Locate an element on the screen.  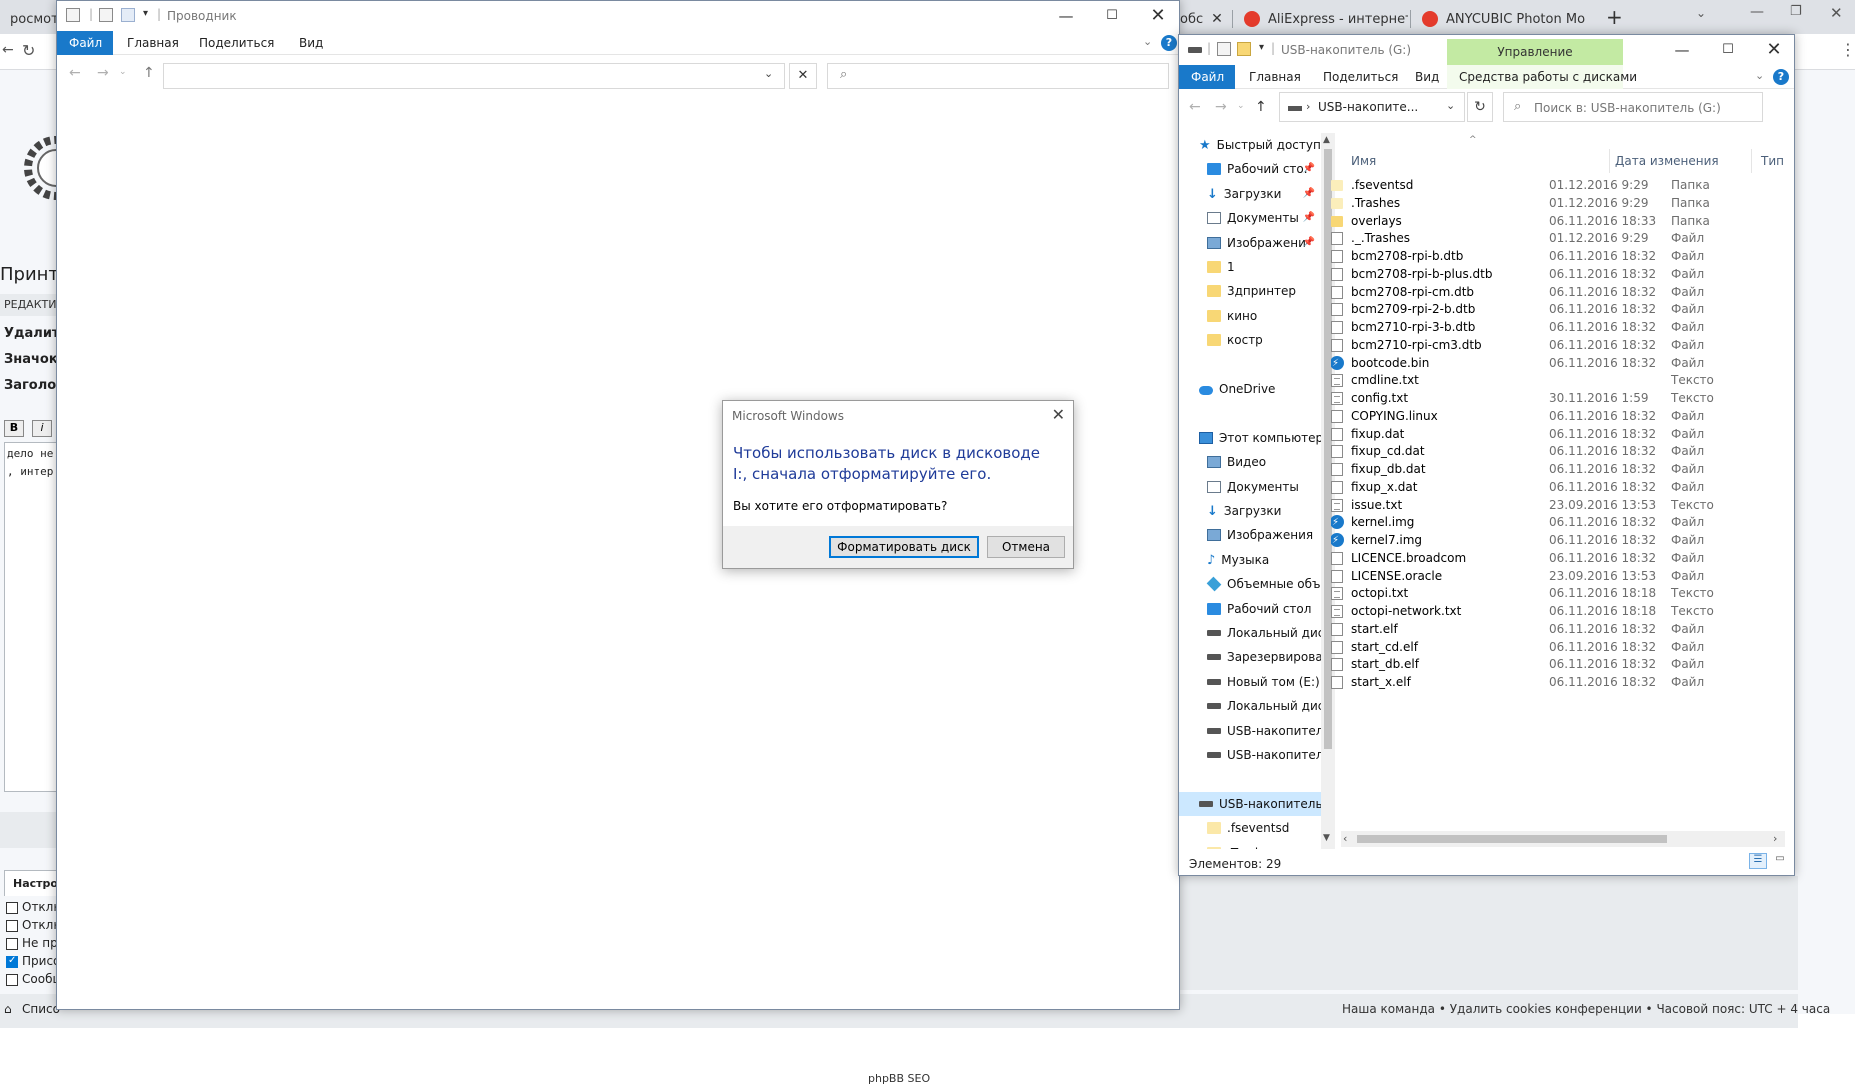
browser-tab-aliexpress: AliExpress - интернет ✕ is located at coordinates (1321, 19).